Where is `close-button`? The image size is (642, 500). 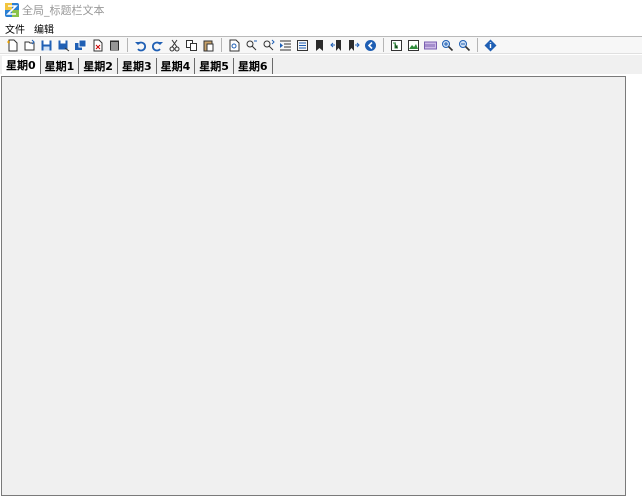
close-button is located at coordinates (97, 45).